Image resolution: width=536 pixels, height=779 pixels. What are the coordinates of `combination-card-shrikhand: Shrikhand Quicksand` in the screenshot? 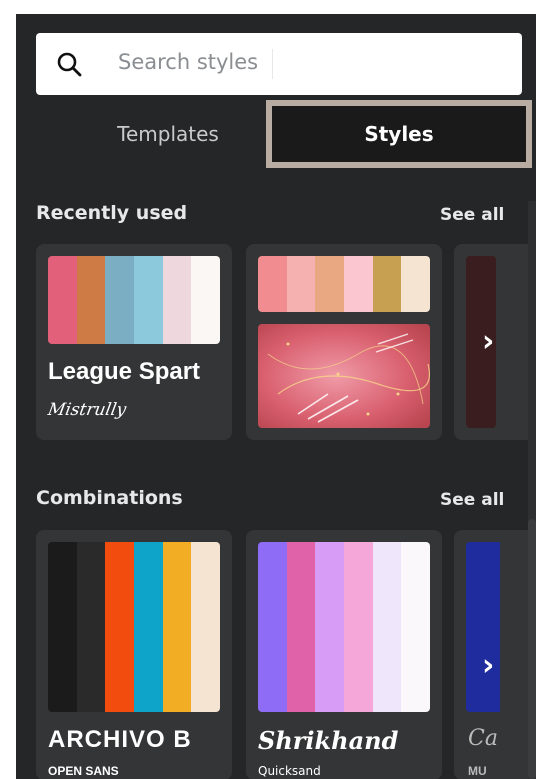 It's located at (344, 654).